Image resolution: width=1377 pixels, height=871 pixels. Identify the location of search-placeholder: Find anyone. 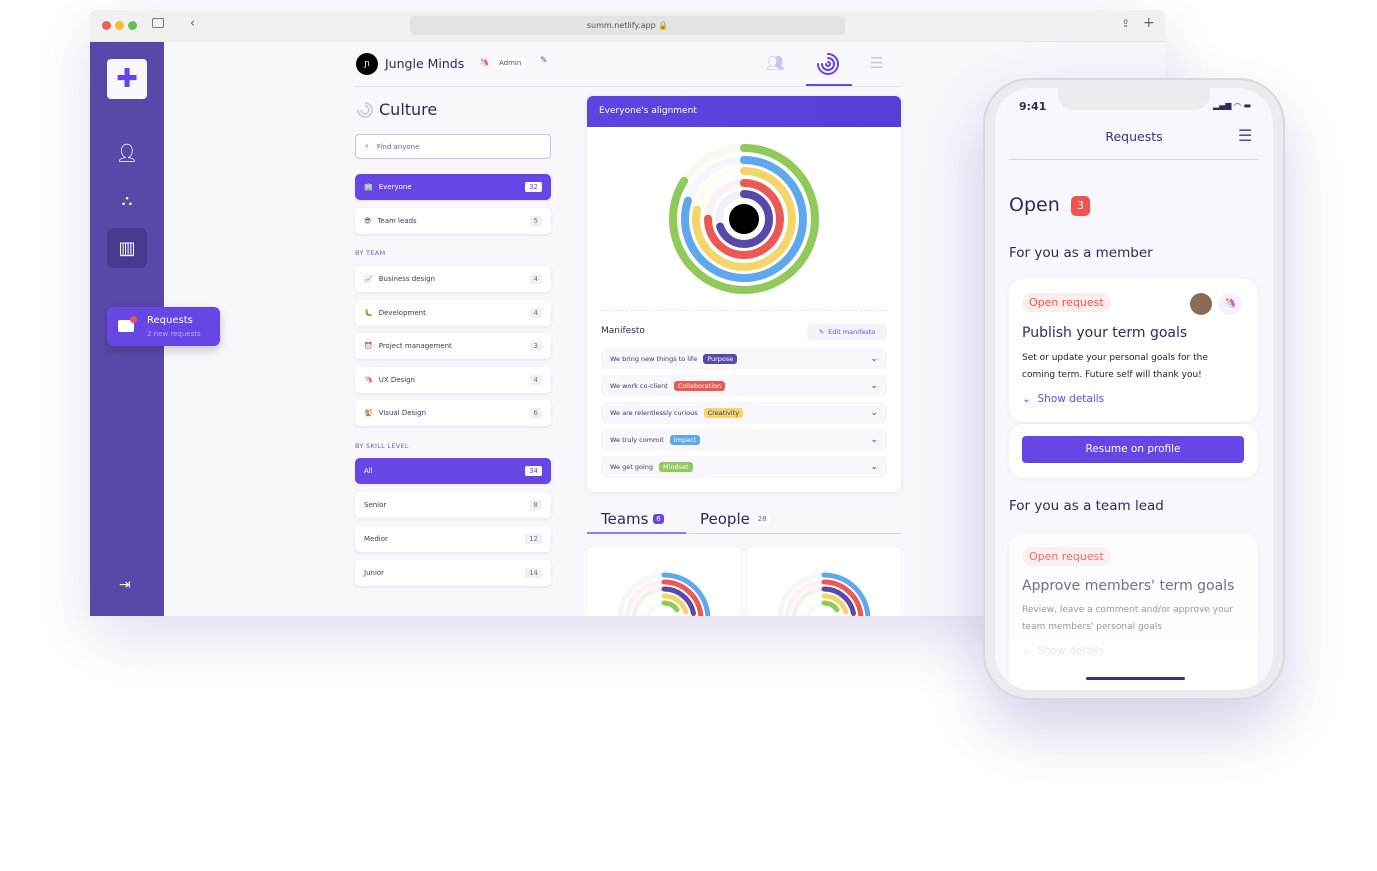
(398, 146).